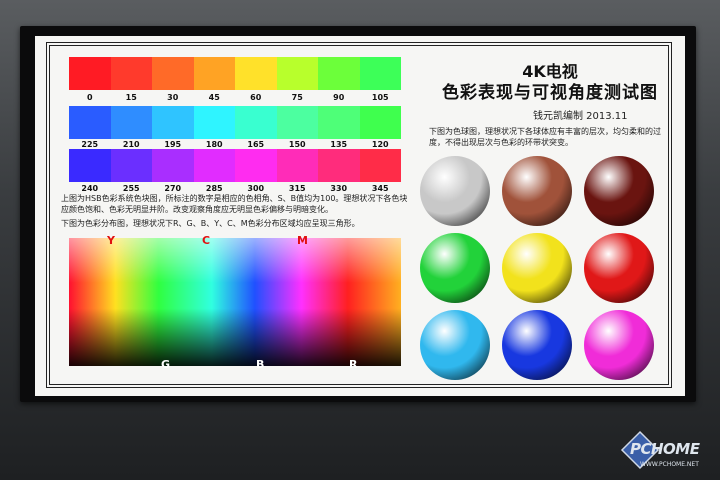 The image size is (720, 480). What do you see at coordinates (353, 364) in the screenshot?
I see `label-r: R` at bounding box center [353, 364].